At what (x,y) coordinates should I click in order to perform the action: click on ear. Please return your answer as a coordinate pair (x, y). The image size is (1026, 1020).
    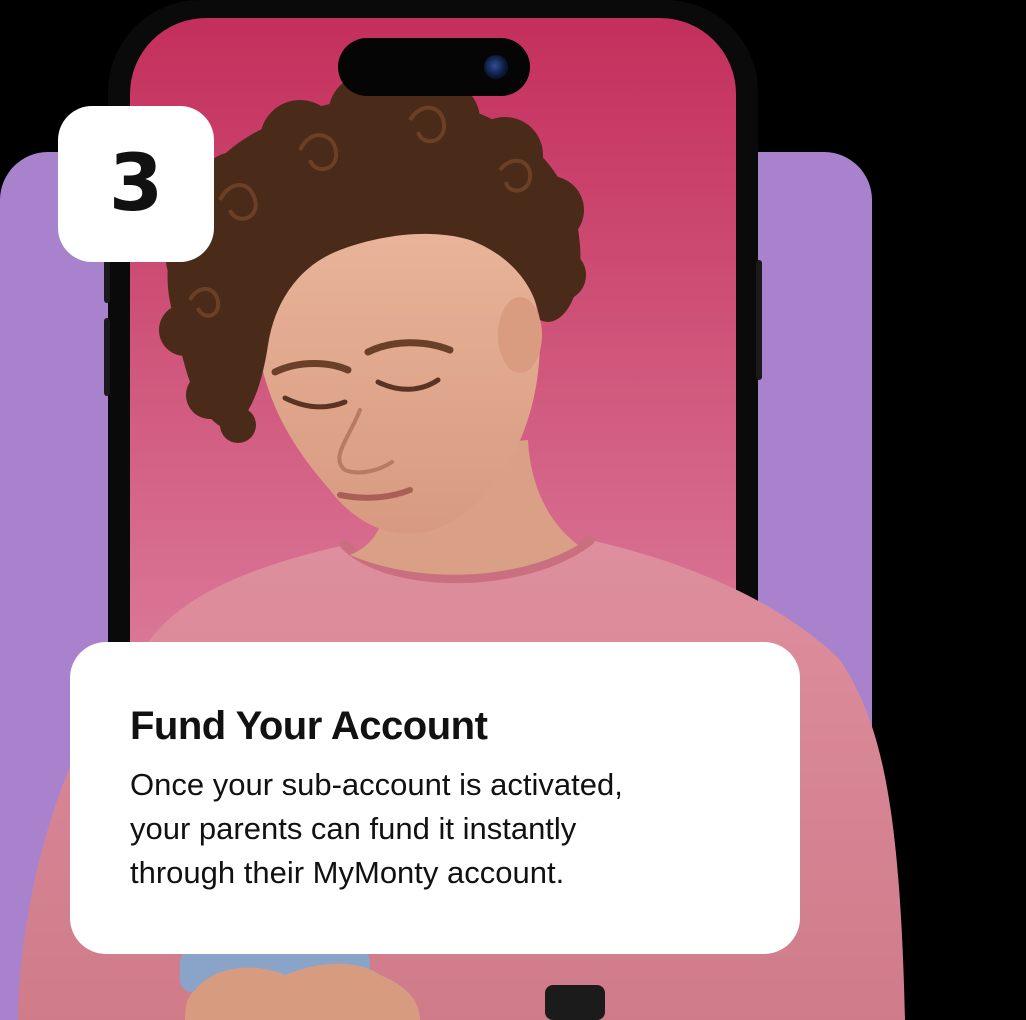
    Looking at the image, I should click on (520, 335).